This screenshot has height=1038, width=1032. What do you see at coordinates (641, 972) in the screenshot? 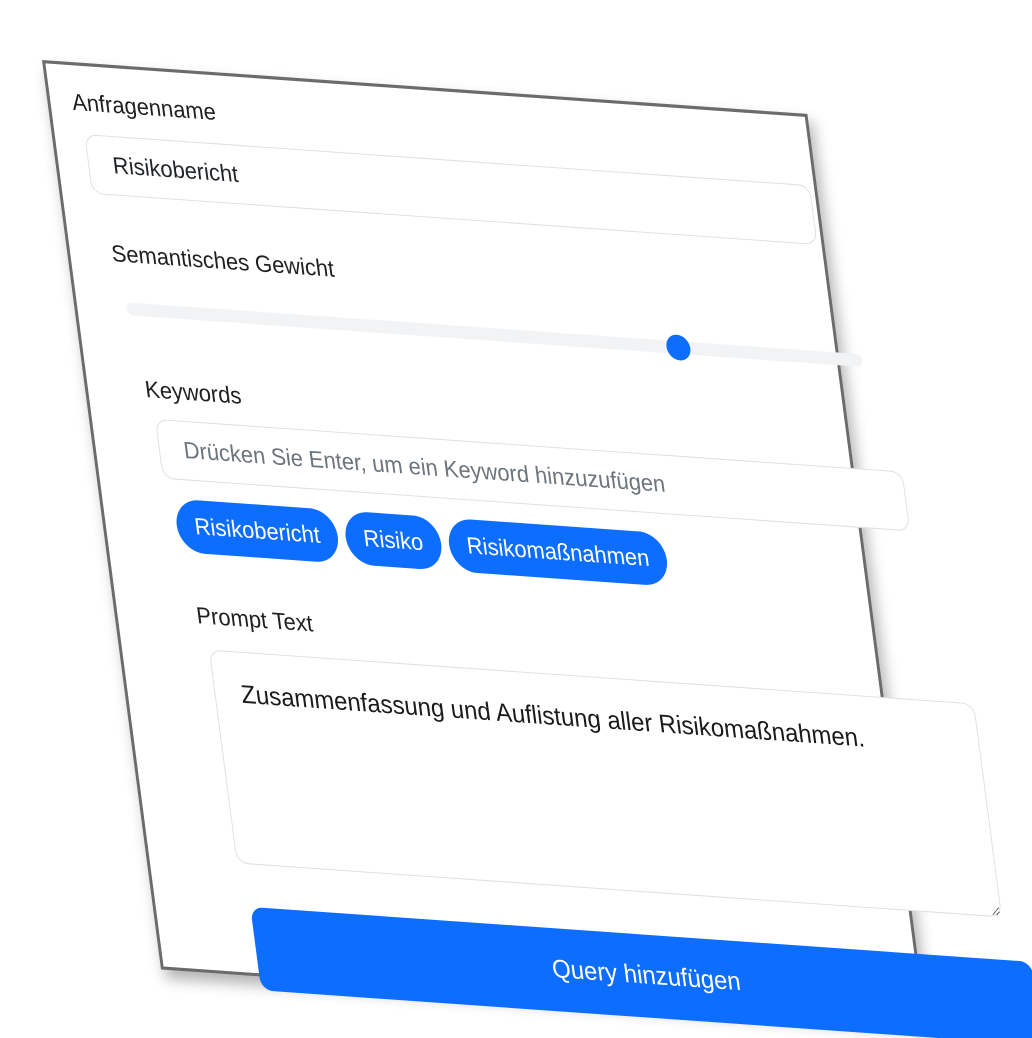
I see `add-query-button: Query hinzufügen` at bounding box center [641, 972].